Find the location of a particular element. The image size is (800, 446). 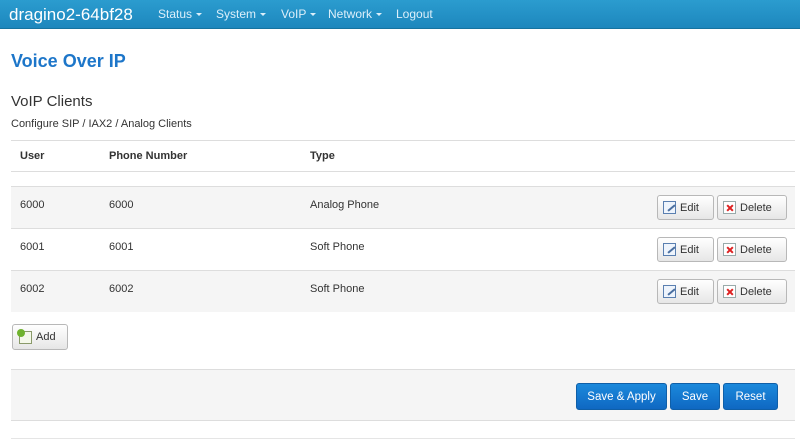

menu-network-label: Network is located at coordinates (350, 14).